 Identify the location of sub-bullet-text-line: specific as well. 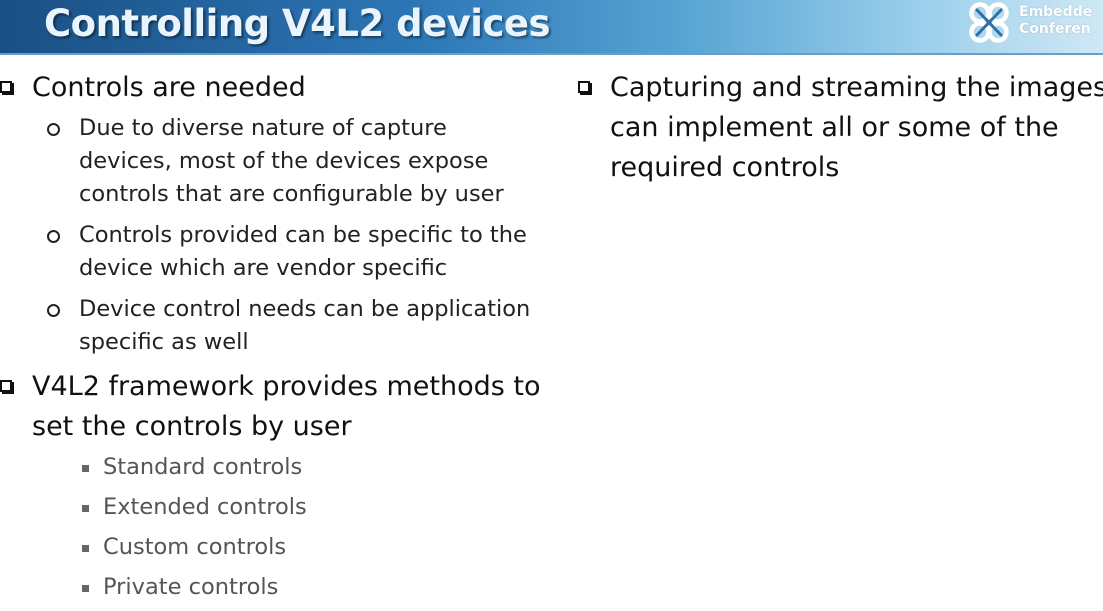
(164, 342).